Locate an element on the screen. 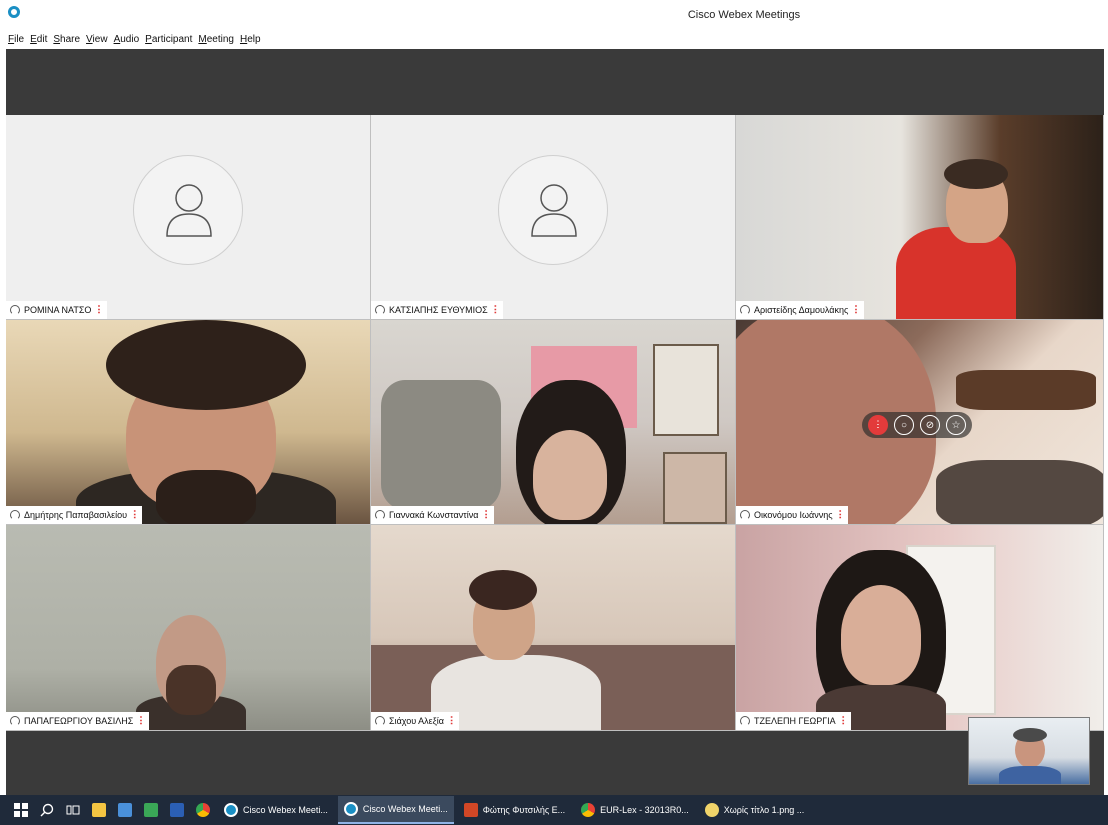 The height and width of the screenshot is (825, 1108). participant-tile: ΚΑΤΣΙΑΠΗΣ ΕΥΘΥΜΙΟΣ ⵗ is located at coordinates (553, 217).